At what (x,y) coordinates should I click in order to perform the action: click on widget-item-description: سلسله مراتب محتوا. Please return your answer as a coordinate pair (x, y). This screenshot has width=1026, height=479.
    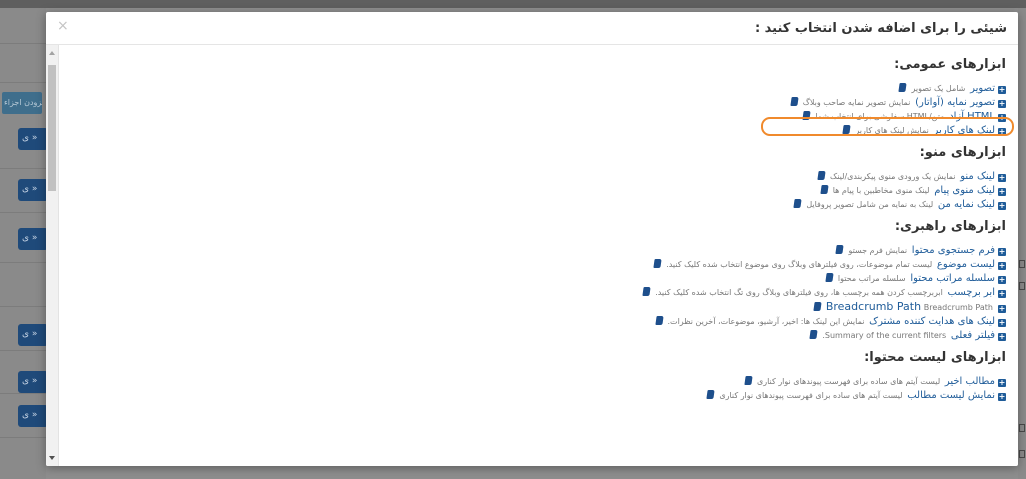
    Looking at the image, I should click on (871, 278).